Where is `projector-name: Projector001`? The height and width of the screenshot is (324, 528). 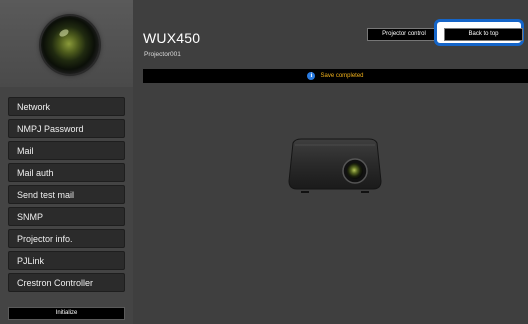 projector-name: Projector001 is located at coordinates (162, 54).